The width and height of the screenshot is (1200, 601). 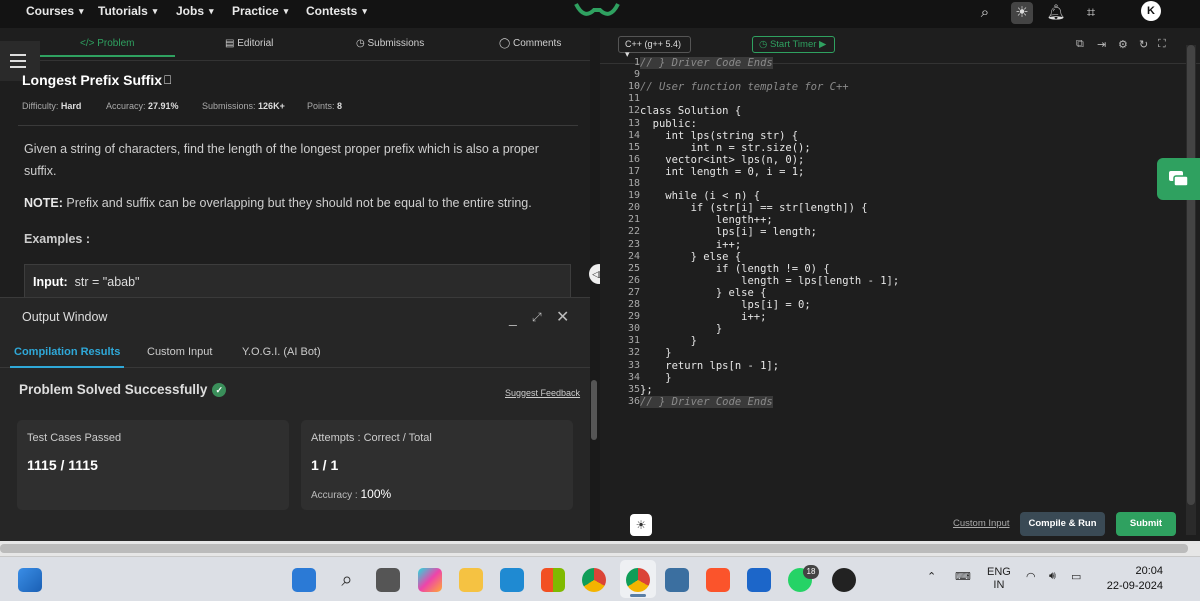 What do you see at coordinates (735, 269) in the screenshot?
I see `code-line: if (length != 0) {` at bounding box center [735, 269].